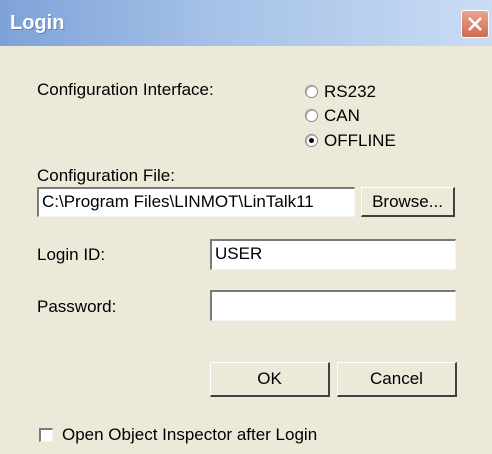  What do you see at coordinates (397, 379) in the screenshot?
I see `cancel-button: Cancel` at bounding box center [397, 379].